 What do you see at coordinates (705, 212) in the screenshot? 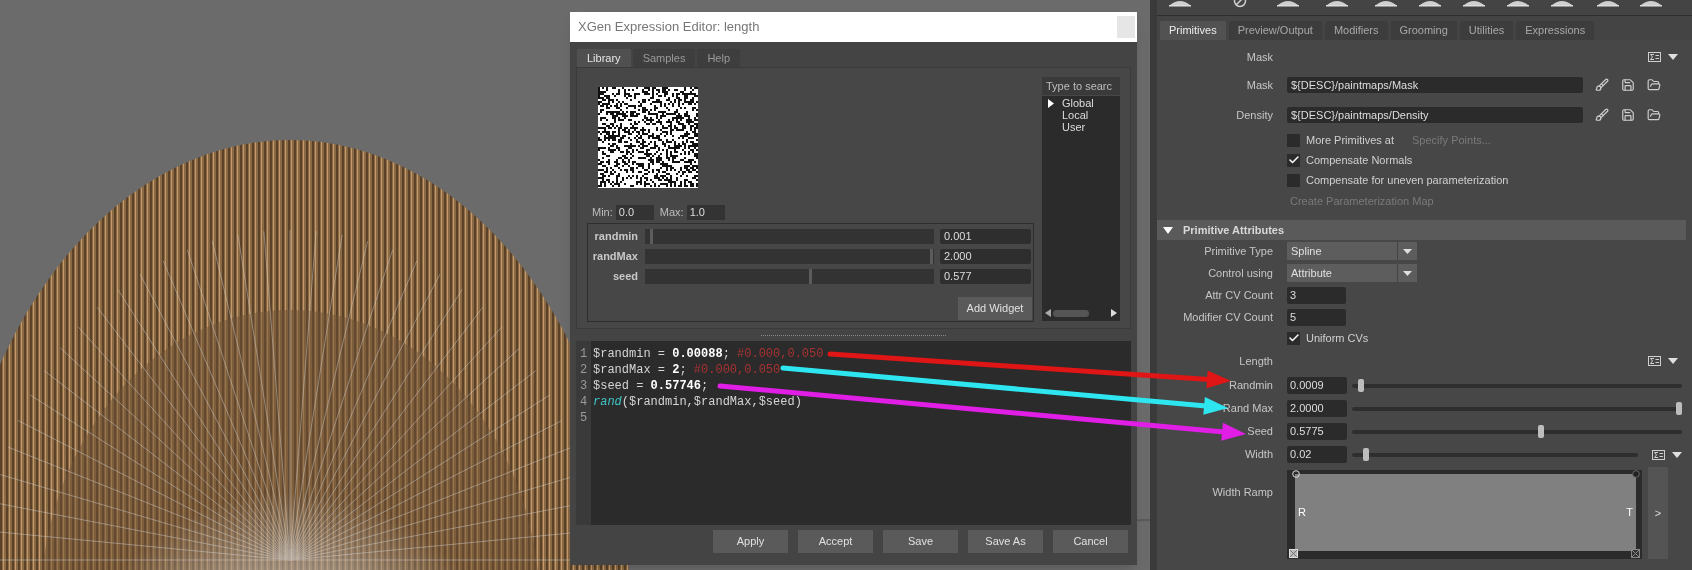
I see `max-field: 1.0` at bounding box center [705, 212].